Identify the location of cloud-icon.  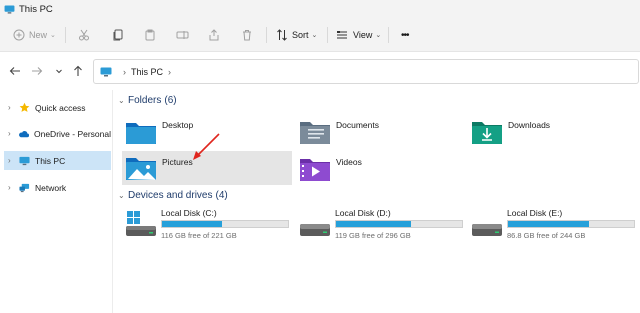
(23, 134).